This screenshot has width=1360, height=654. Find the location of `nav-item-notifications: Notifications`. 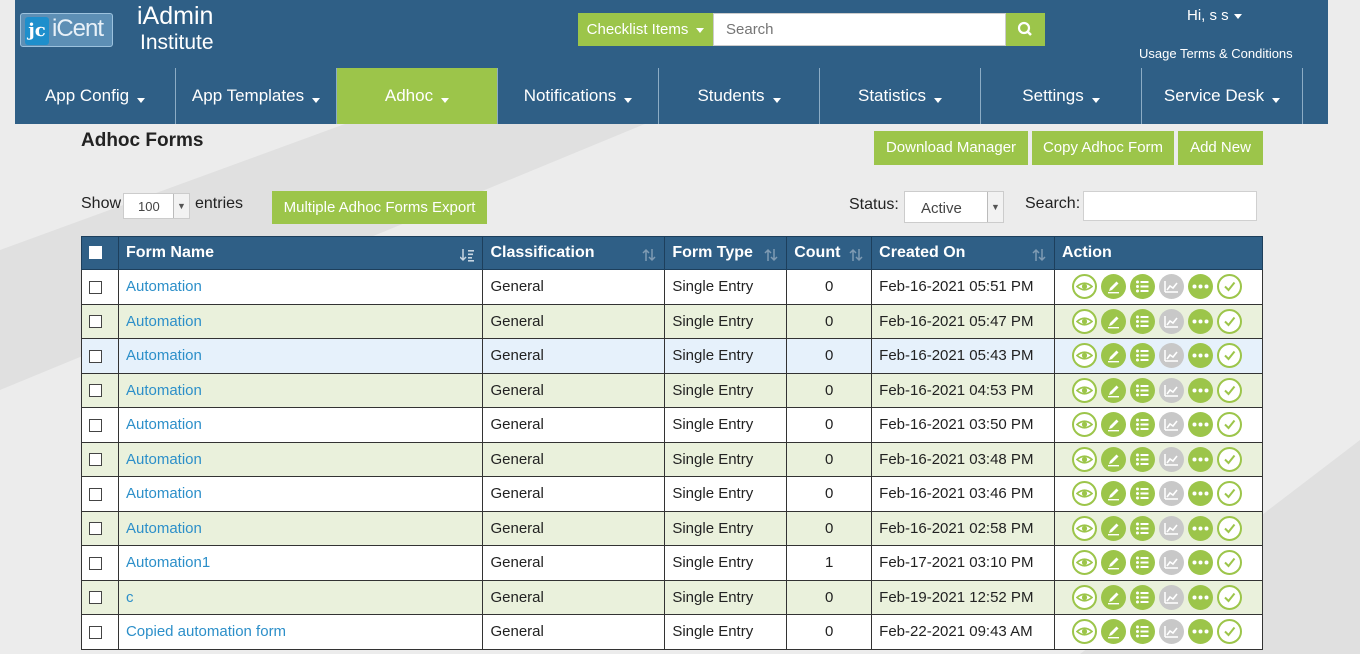

nav-item-notifications: Notifications is located at coordinates (578, 96).